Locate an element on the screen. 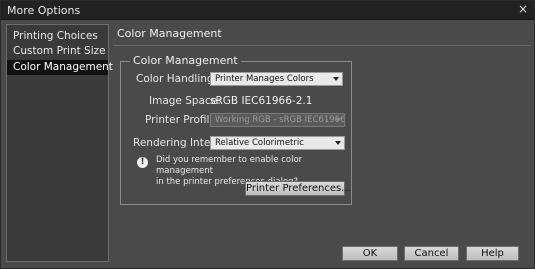  close-icon: × is located at coordinates (523, 9).